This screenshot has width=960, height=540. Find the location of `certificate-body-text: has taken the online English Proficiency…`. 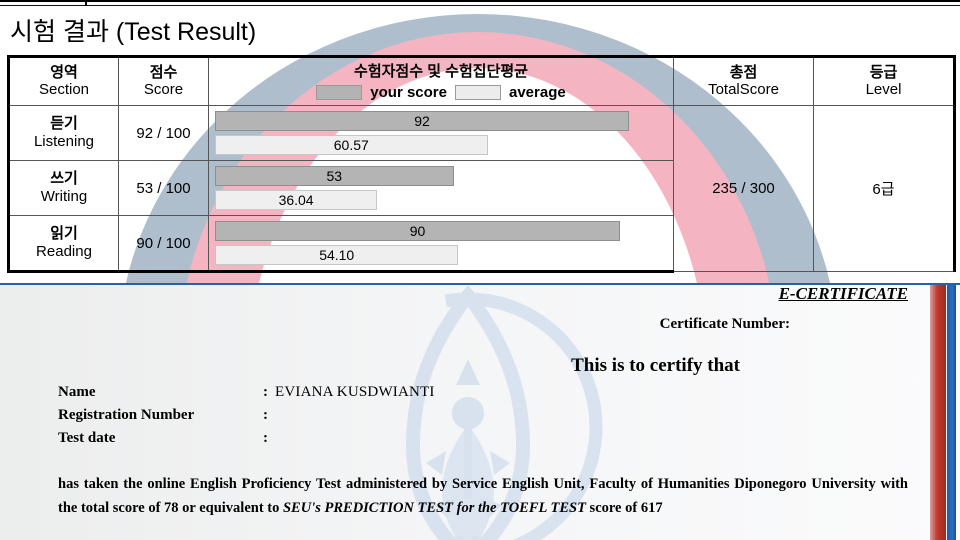

certificate-body-text: has taken the online English Proficiency… is located at coordinates (483, 497).